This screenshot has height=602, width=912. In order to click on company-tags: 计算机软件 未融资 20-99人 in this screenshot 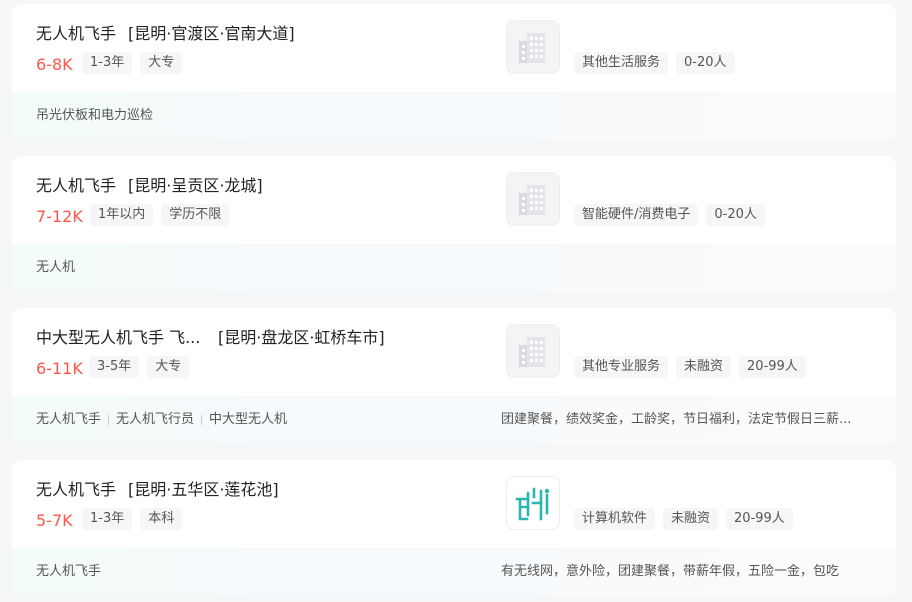, I will do `click(683, 519)`.